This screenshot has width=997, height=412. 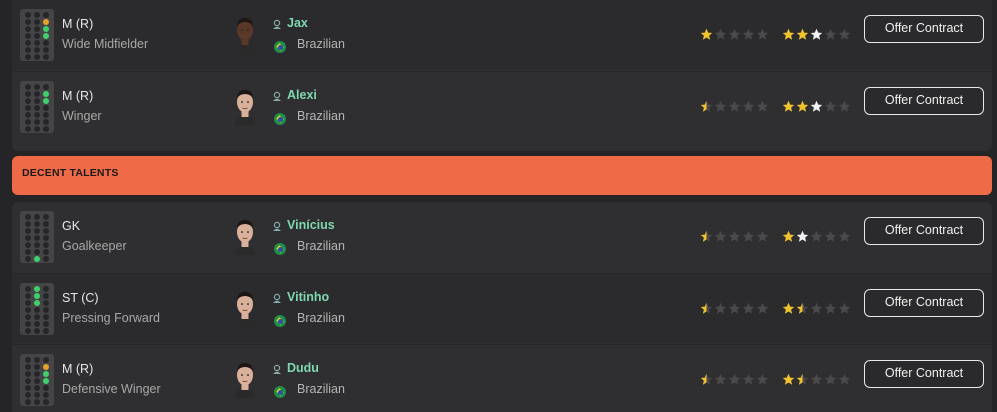 I want to click on player-role: Goalkeeper, so click(x=94, y=246).